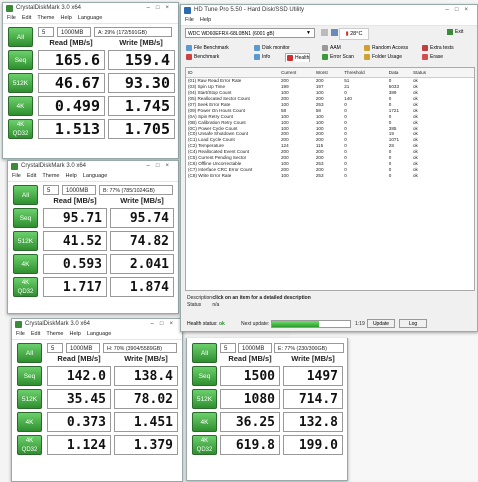 The height and width of the screenshot is (482, 478). Describe the element at coordinates (90, 8) in the screenshot. I see `cdm1-titlebar: CrystalDiskMark 3.0 x64 –□×` at that location.